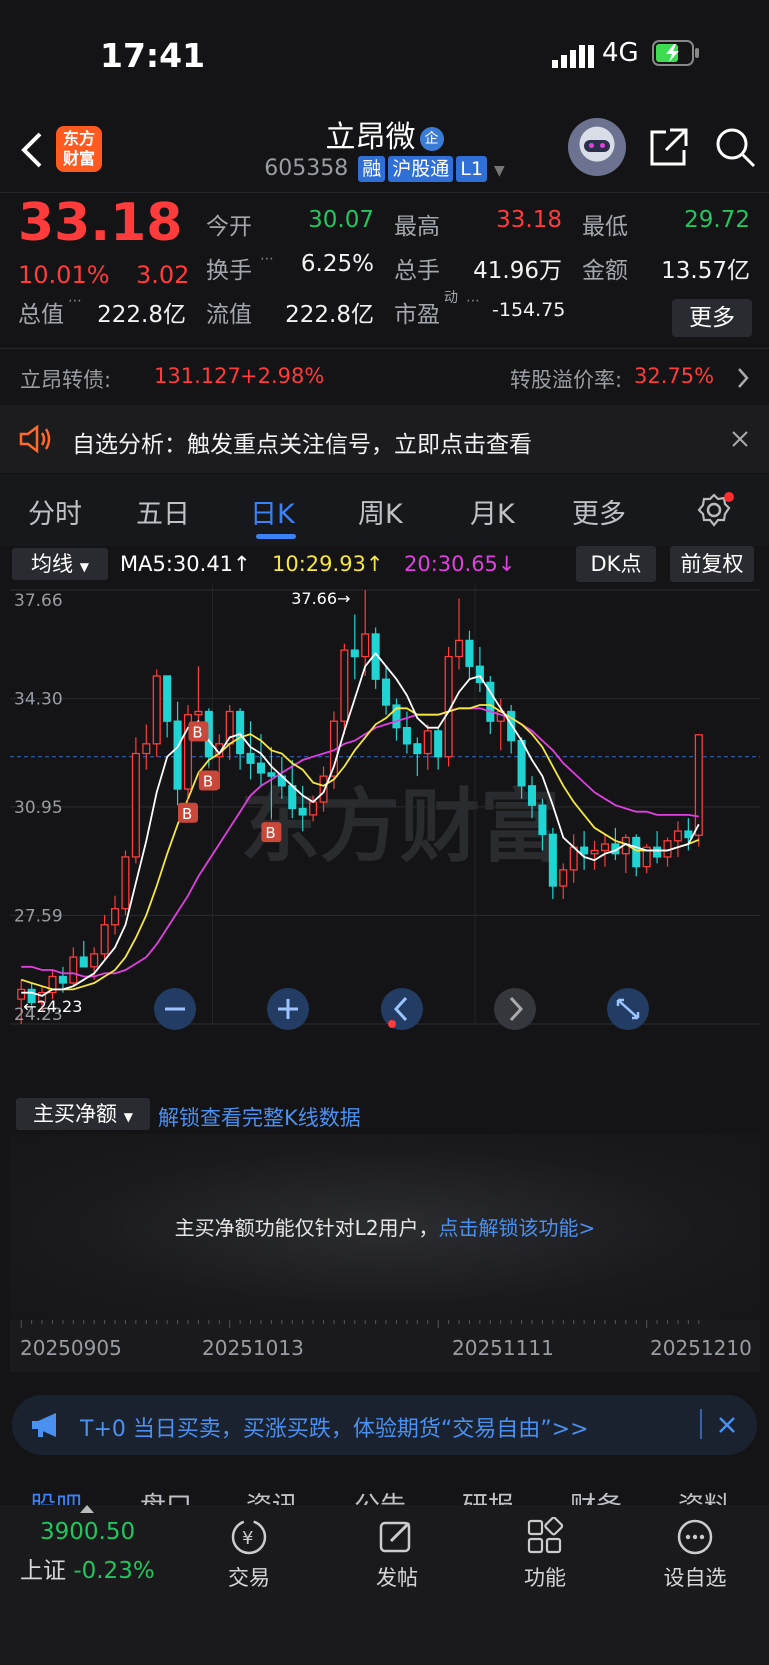 Image resolution: width=769 pixels, height=1665 pixels. What do you see at coordinates (515, 1009) in the screenshot?
I see `next-button` at bounding box center [515, 1009].